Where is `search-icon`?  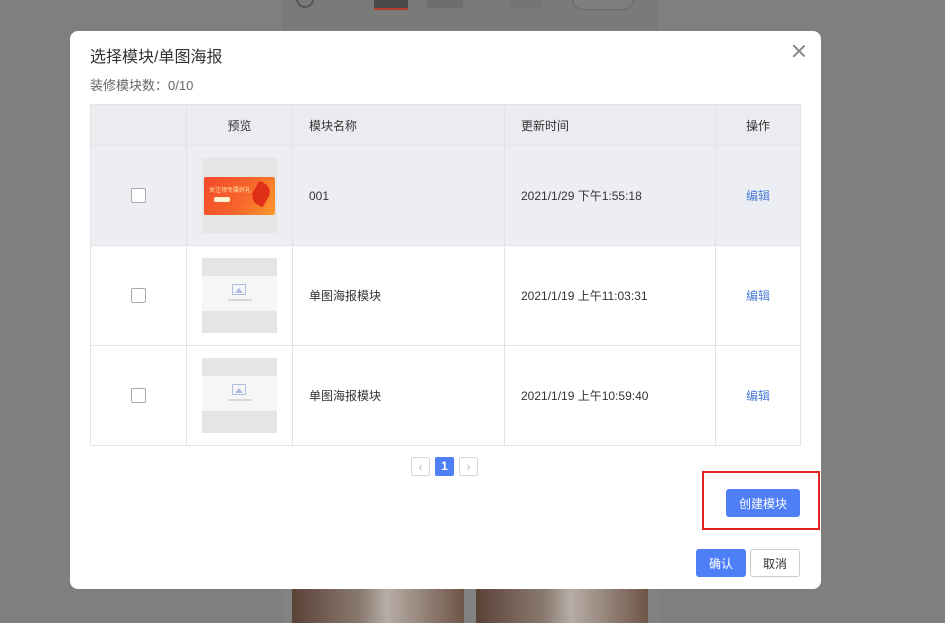
search-icon is located at coordinates (305, 4).